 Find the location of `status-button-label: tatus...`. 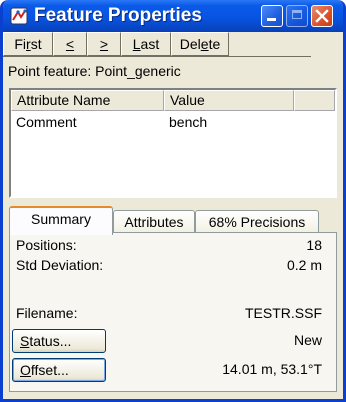

status-button-label: tatus... is located at coordinates (50, 341).